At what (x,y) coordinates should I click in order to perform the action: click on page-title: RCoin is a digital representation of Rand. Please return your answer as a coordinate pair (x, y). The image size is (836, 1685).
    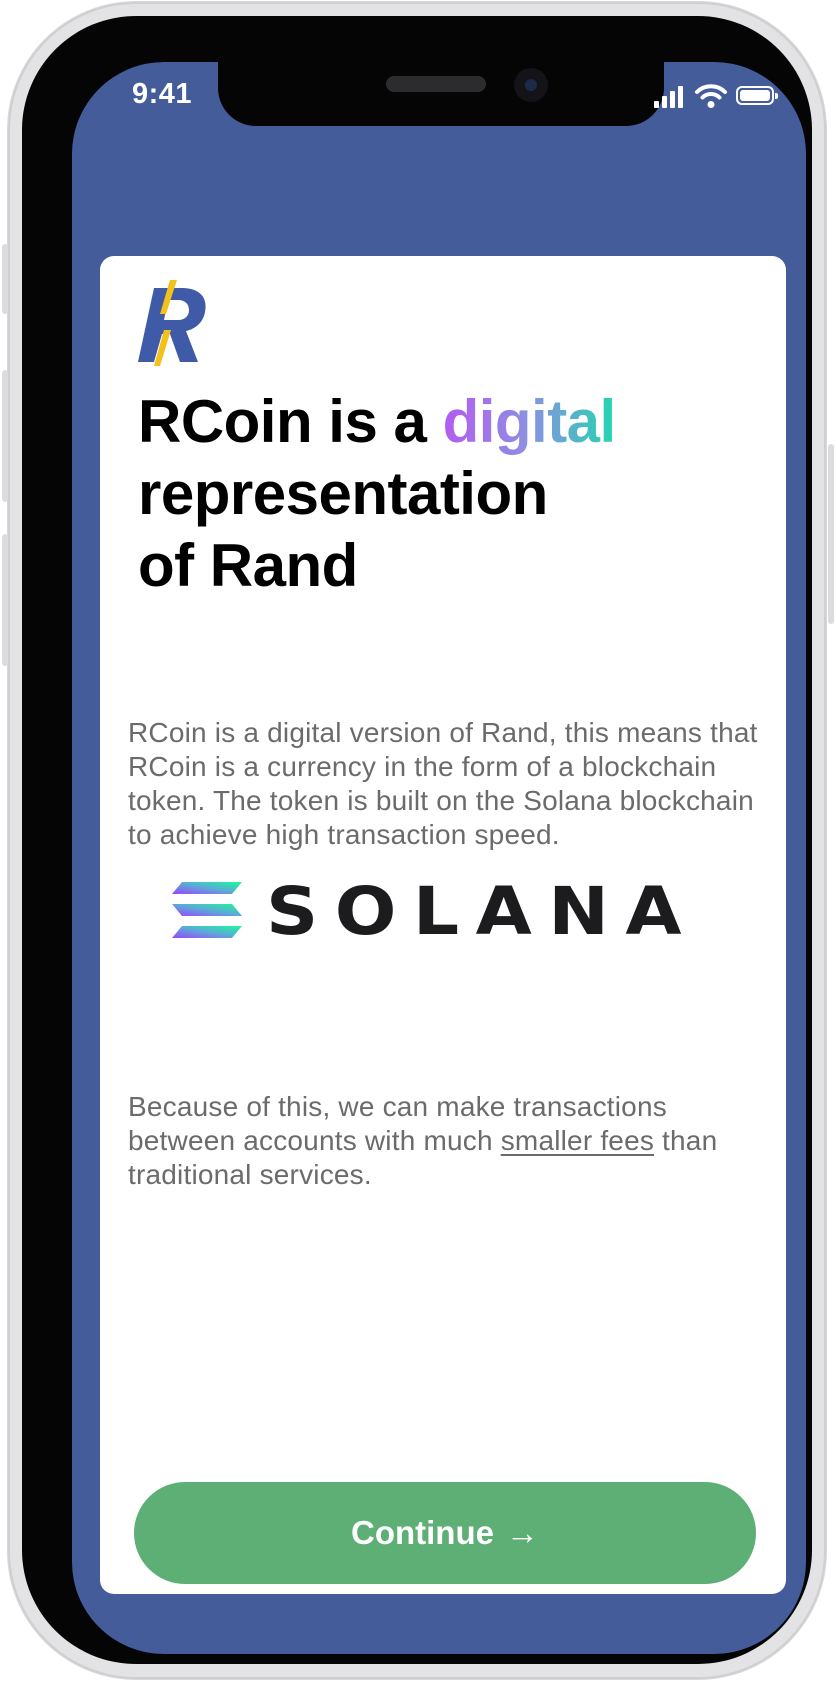
    Looking at the image, I should click on (448, 494).